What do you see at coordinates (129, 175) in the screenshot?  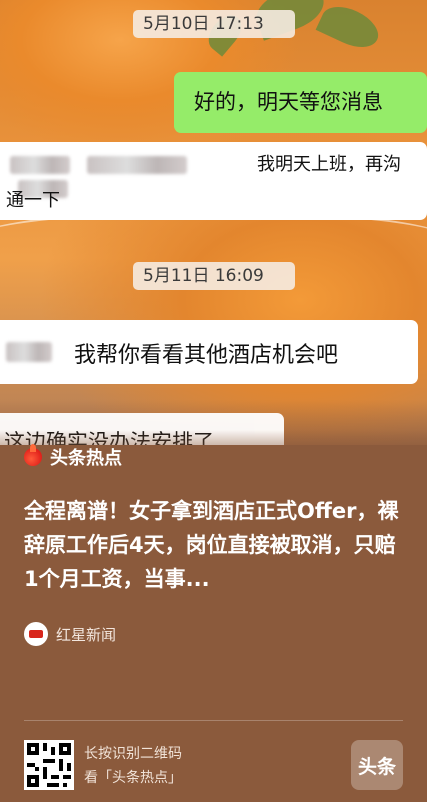 I see `blurred-text` at bounding box center [129, 175].